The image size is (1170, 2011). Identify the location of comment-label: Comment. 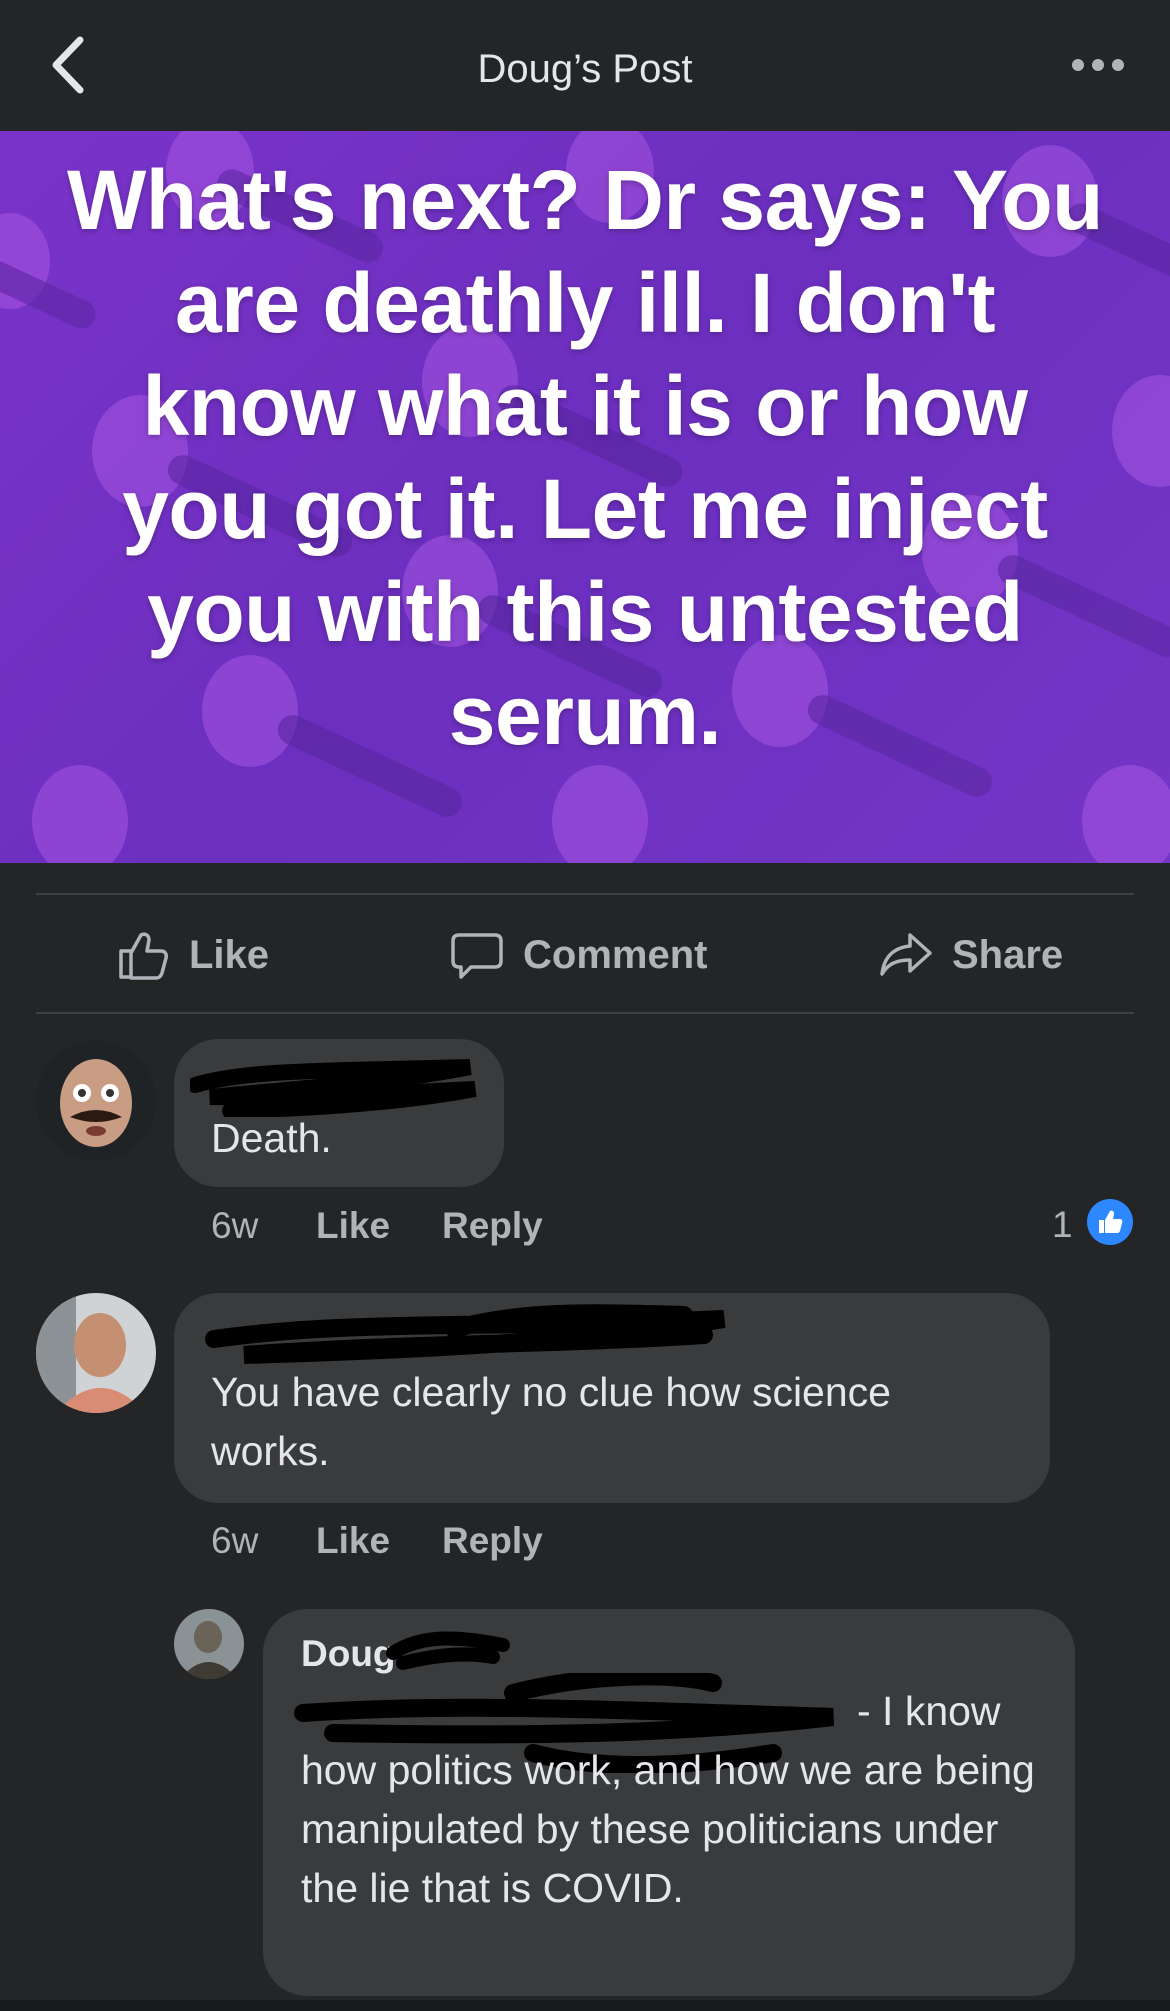
(615, 954).